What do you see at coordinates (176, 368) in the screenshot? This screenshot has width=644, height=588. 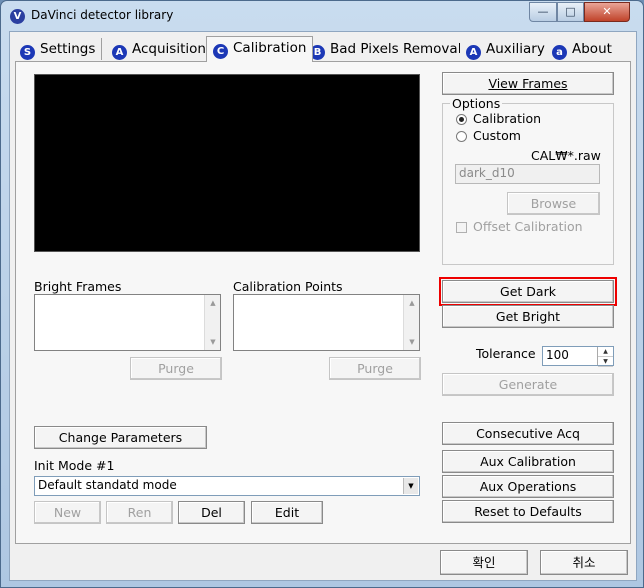 I see `bright-frames-purge-button: Purge` at bounding box center [176, 368].